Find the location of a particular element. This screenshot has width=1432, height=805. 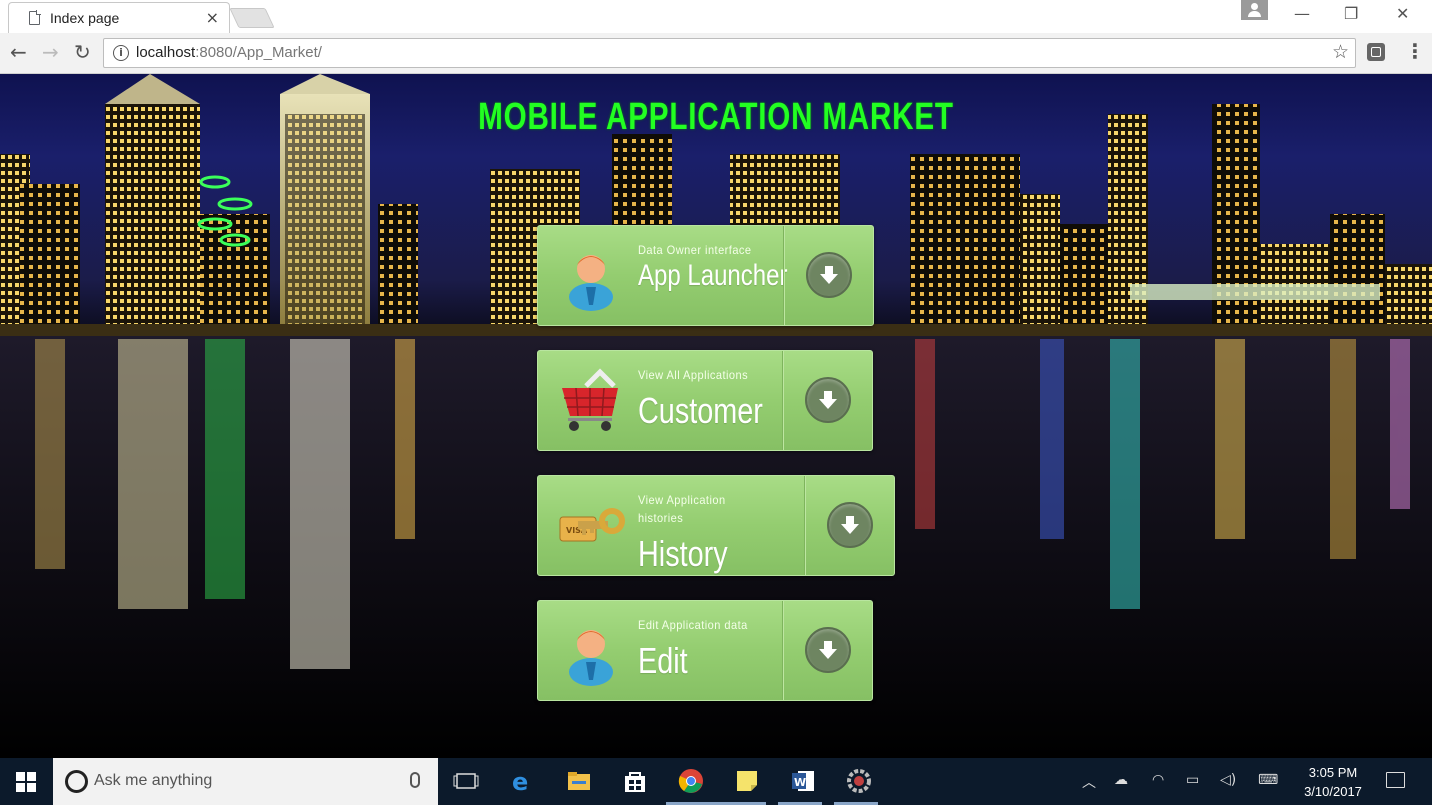

url-text: localhost:8080/App_Market/ is located at coordinates (229, 52).